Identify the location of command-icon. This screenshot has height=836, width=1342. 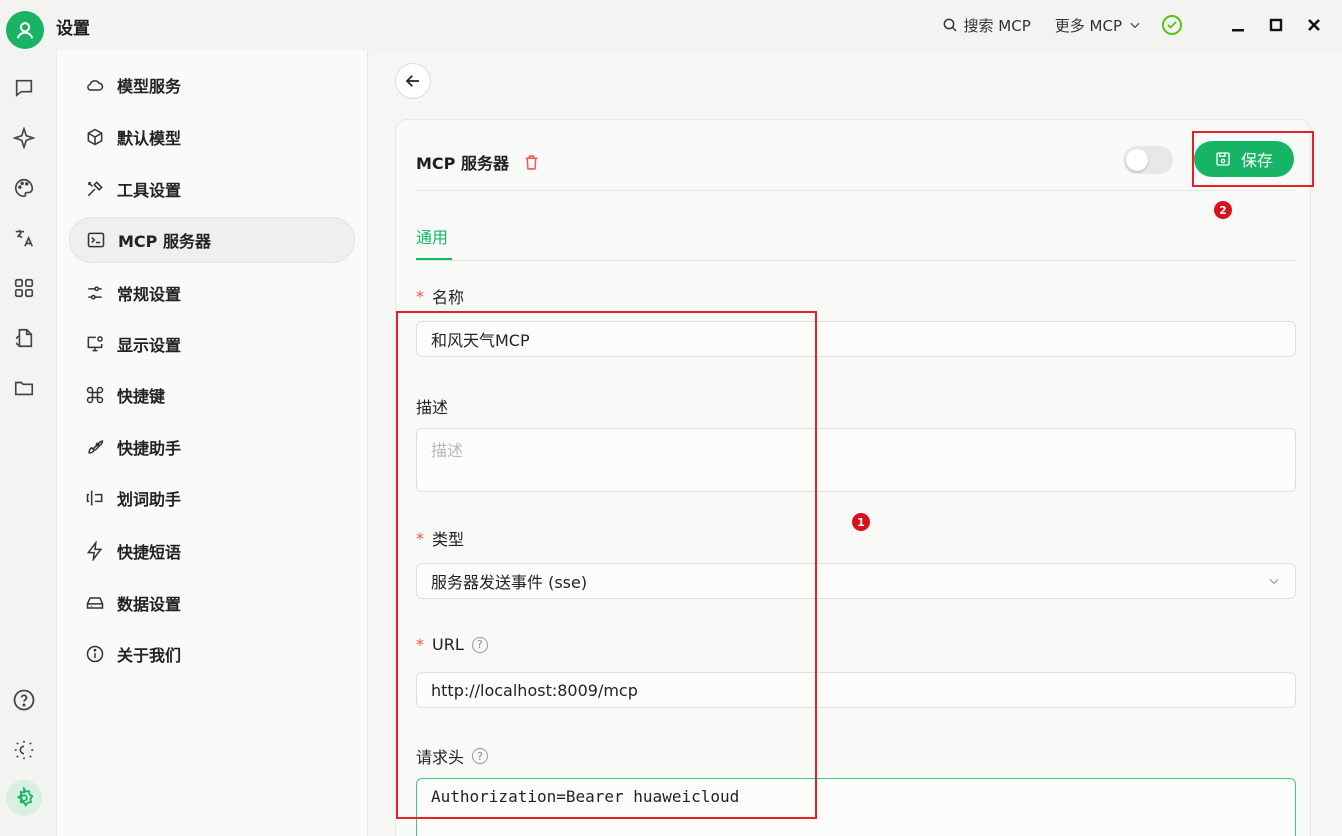
(95, 395).